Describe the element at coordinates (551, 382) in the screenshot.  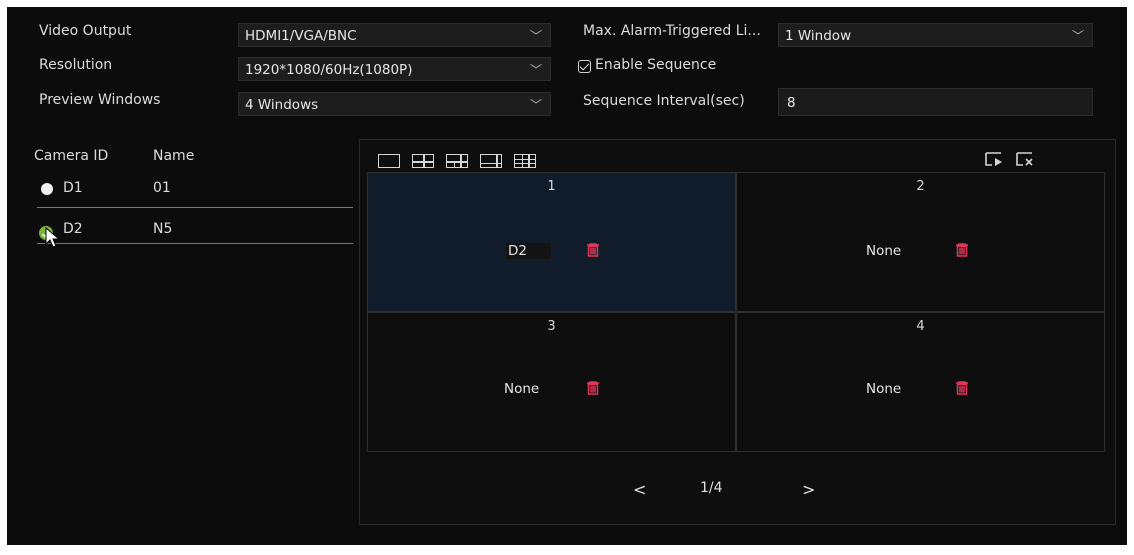
I see `preview-pane-3: 3 None` at that location.